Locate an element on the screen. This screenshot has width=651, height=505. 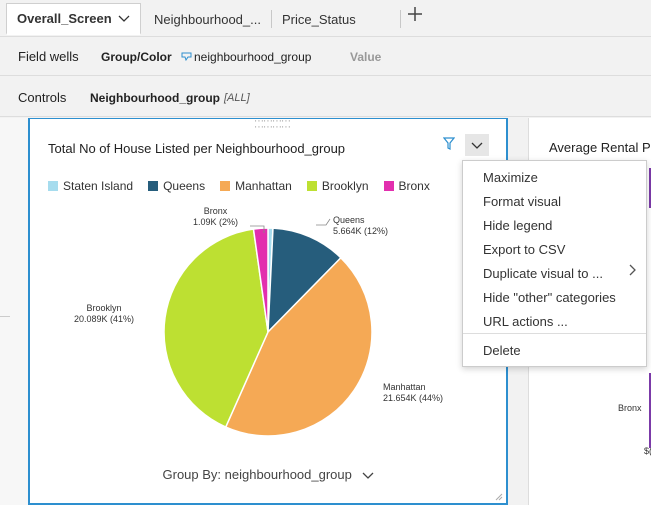
slice-label-value: 21.654K (44%) is located at coordinates (413, 398).